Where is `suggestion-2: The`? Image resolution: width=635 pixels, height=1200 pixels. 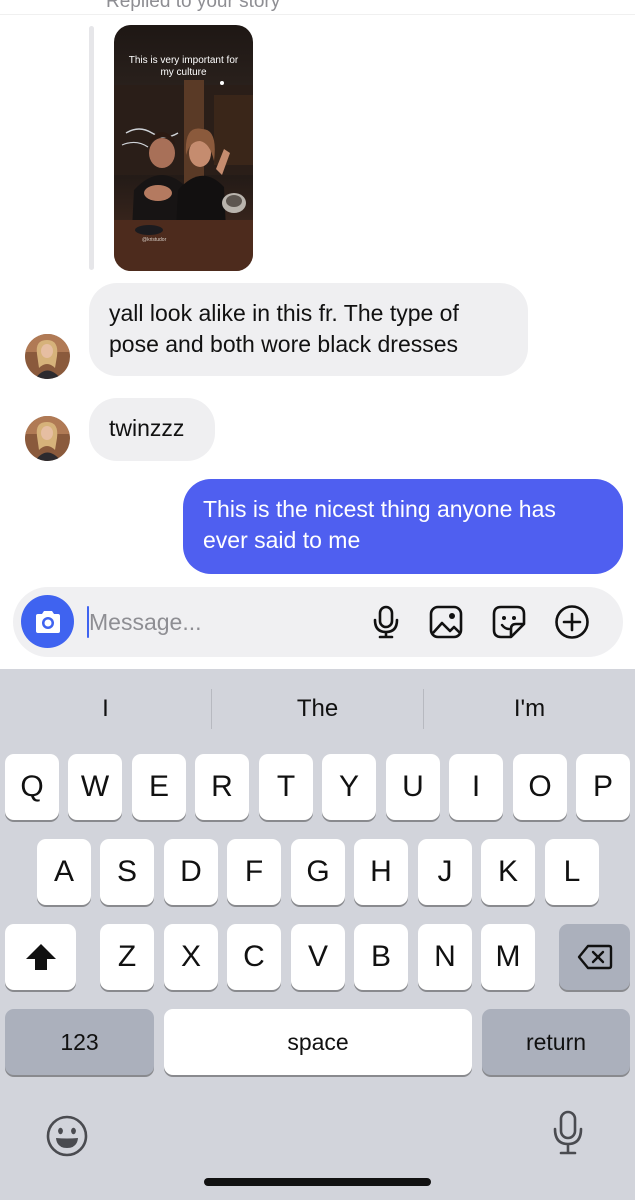 suggestion-2: The is located at coordinates (317, 709).